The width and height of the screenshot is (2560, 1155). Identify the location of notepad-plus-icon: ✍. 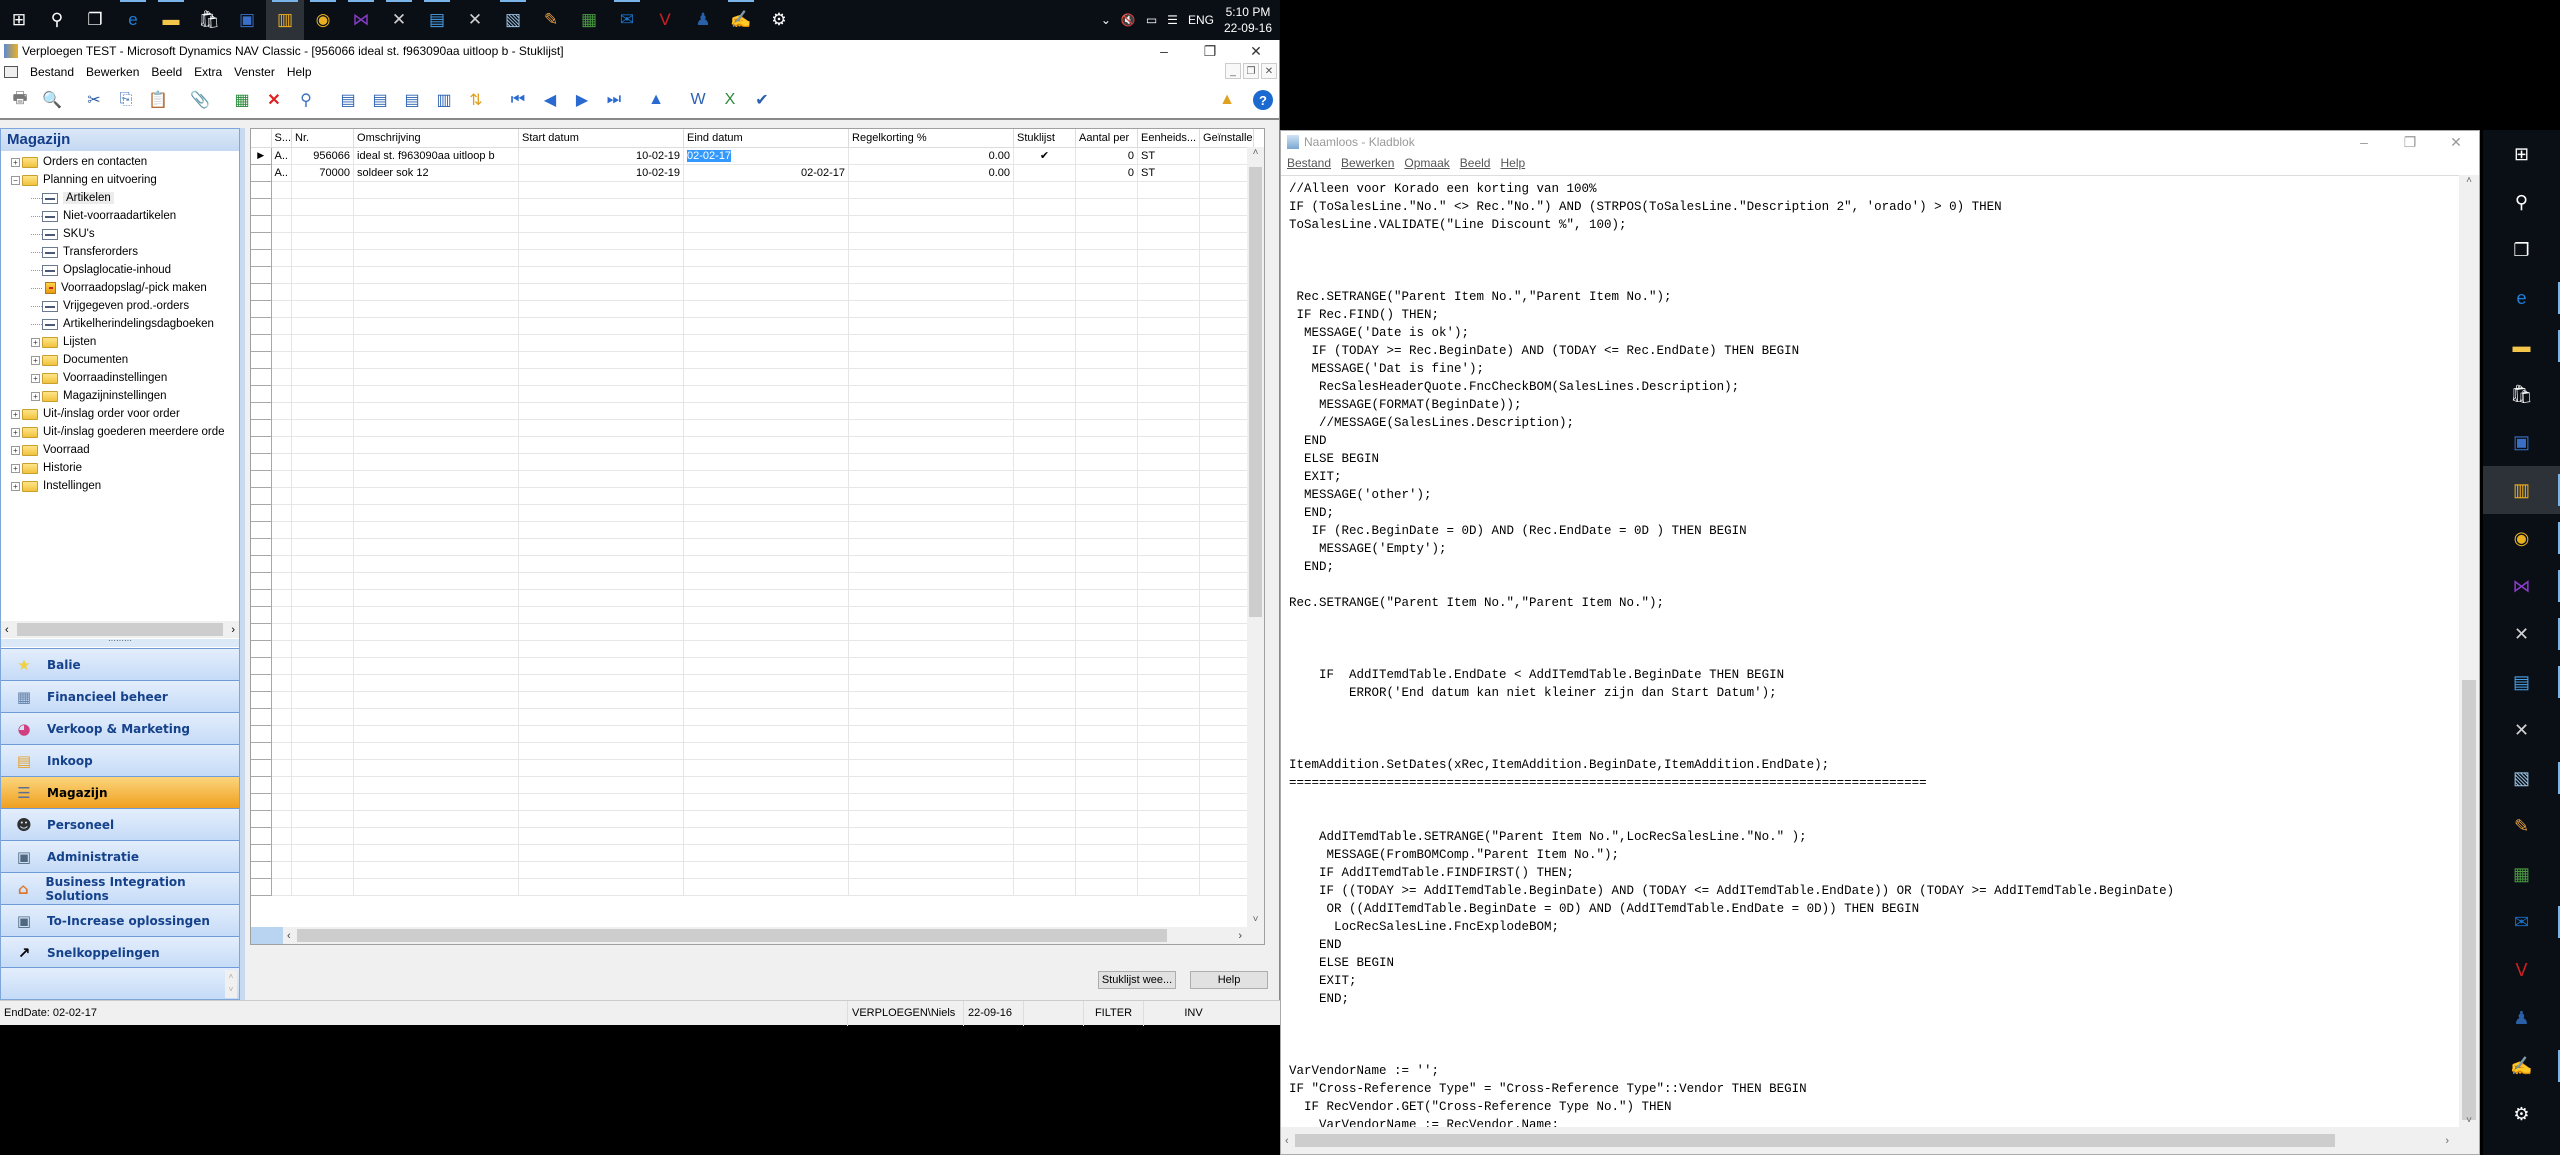
(741, 20).